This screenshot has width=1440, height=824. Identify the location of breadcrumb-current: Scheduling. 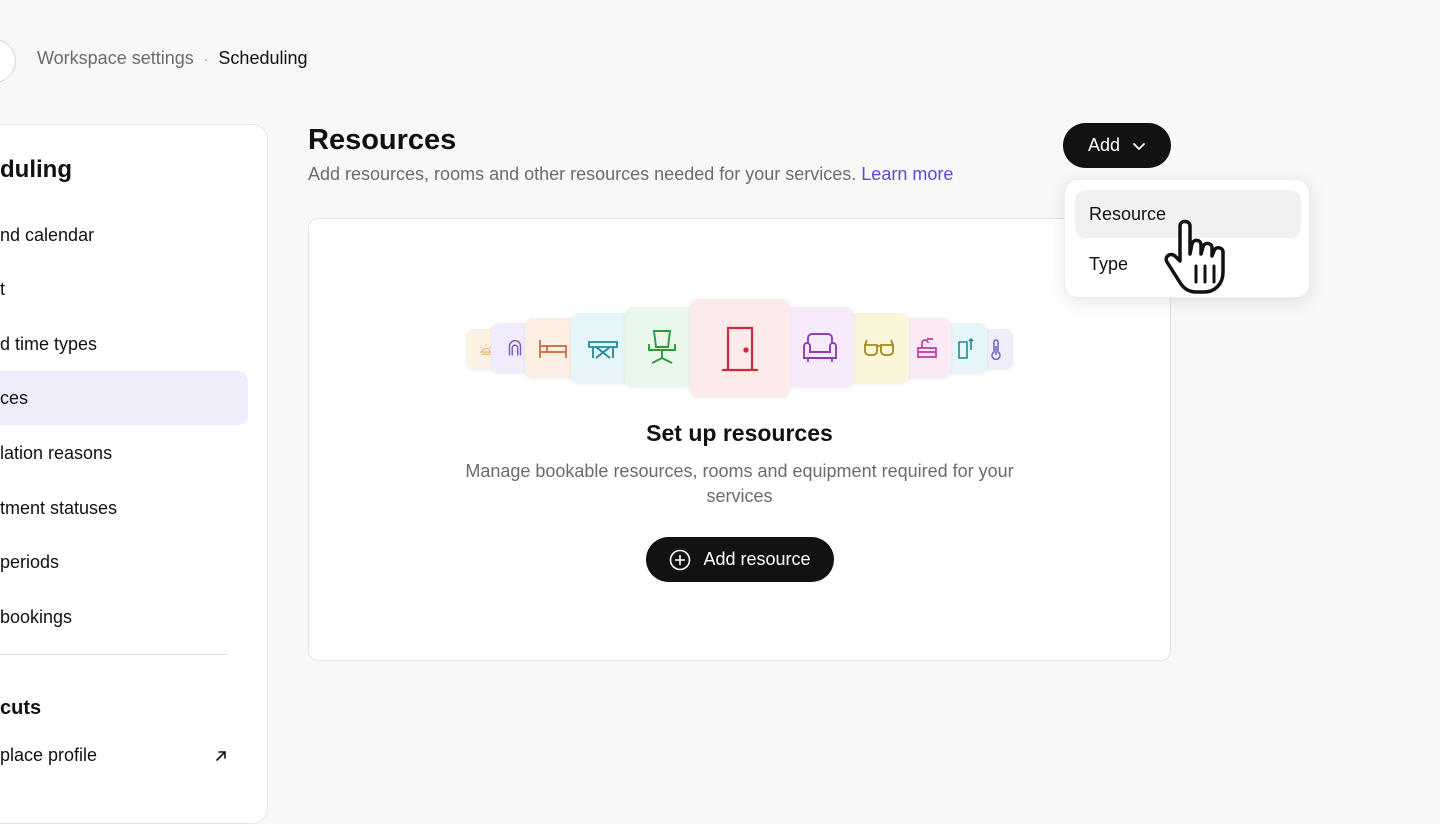
(263, 58).